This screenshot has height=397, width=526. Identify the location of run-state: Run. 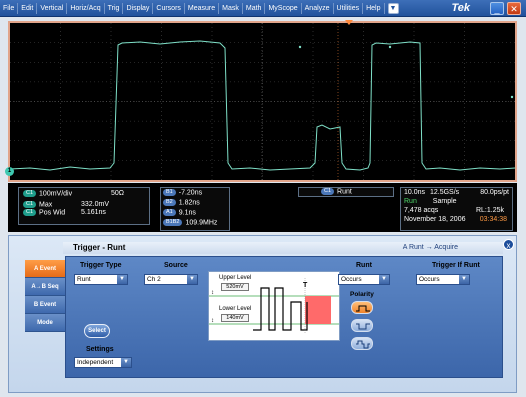
(410, 201).